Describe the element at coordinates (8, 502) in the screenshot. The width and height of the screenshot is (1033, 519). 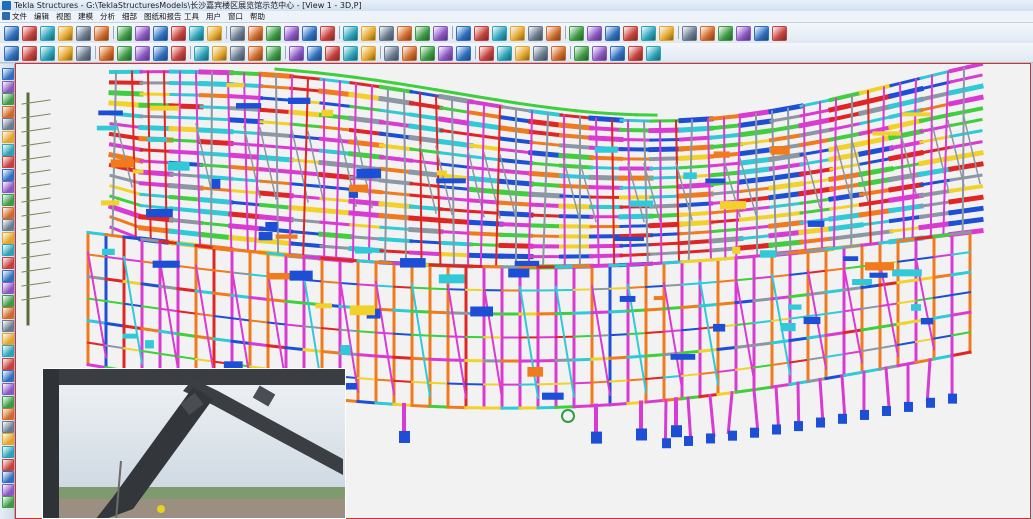
I see `exit-icon` at that location.